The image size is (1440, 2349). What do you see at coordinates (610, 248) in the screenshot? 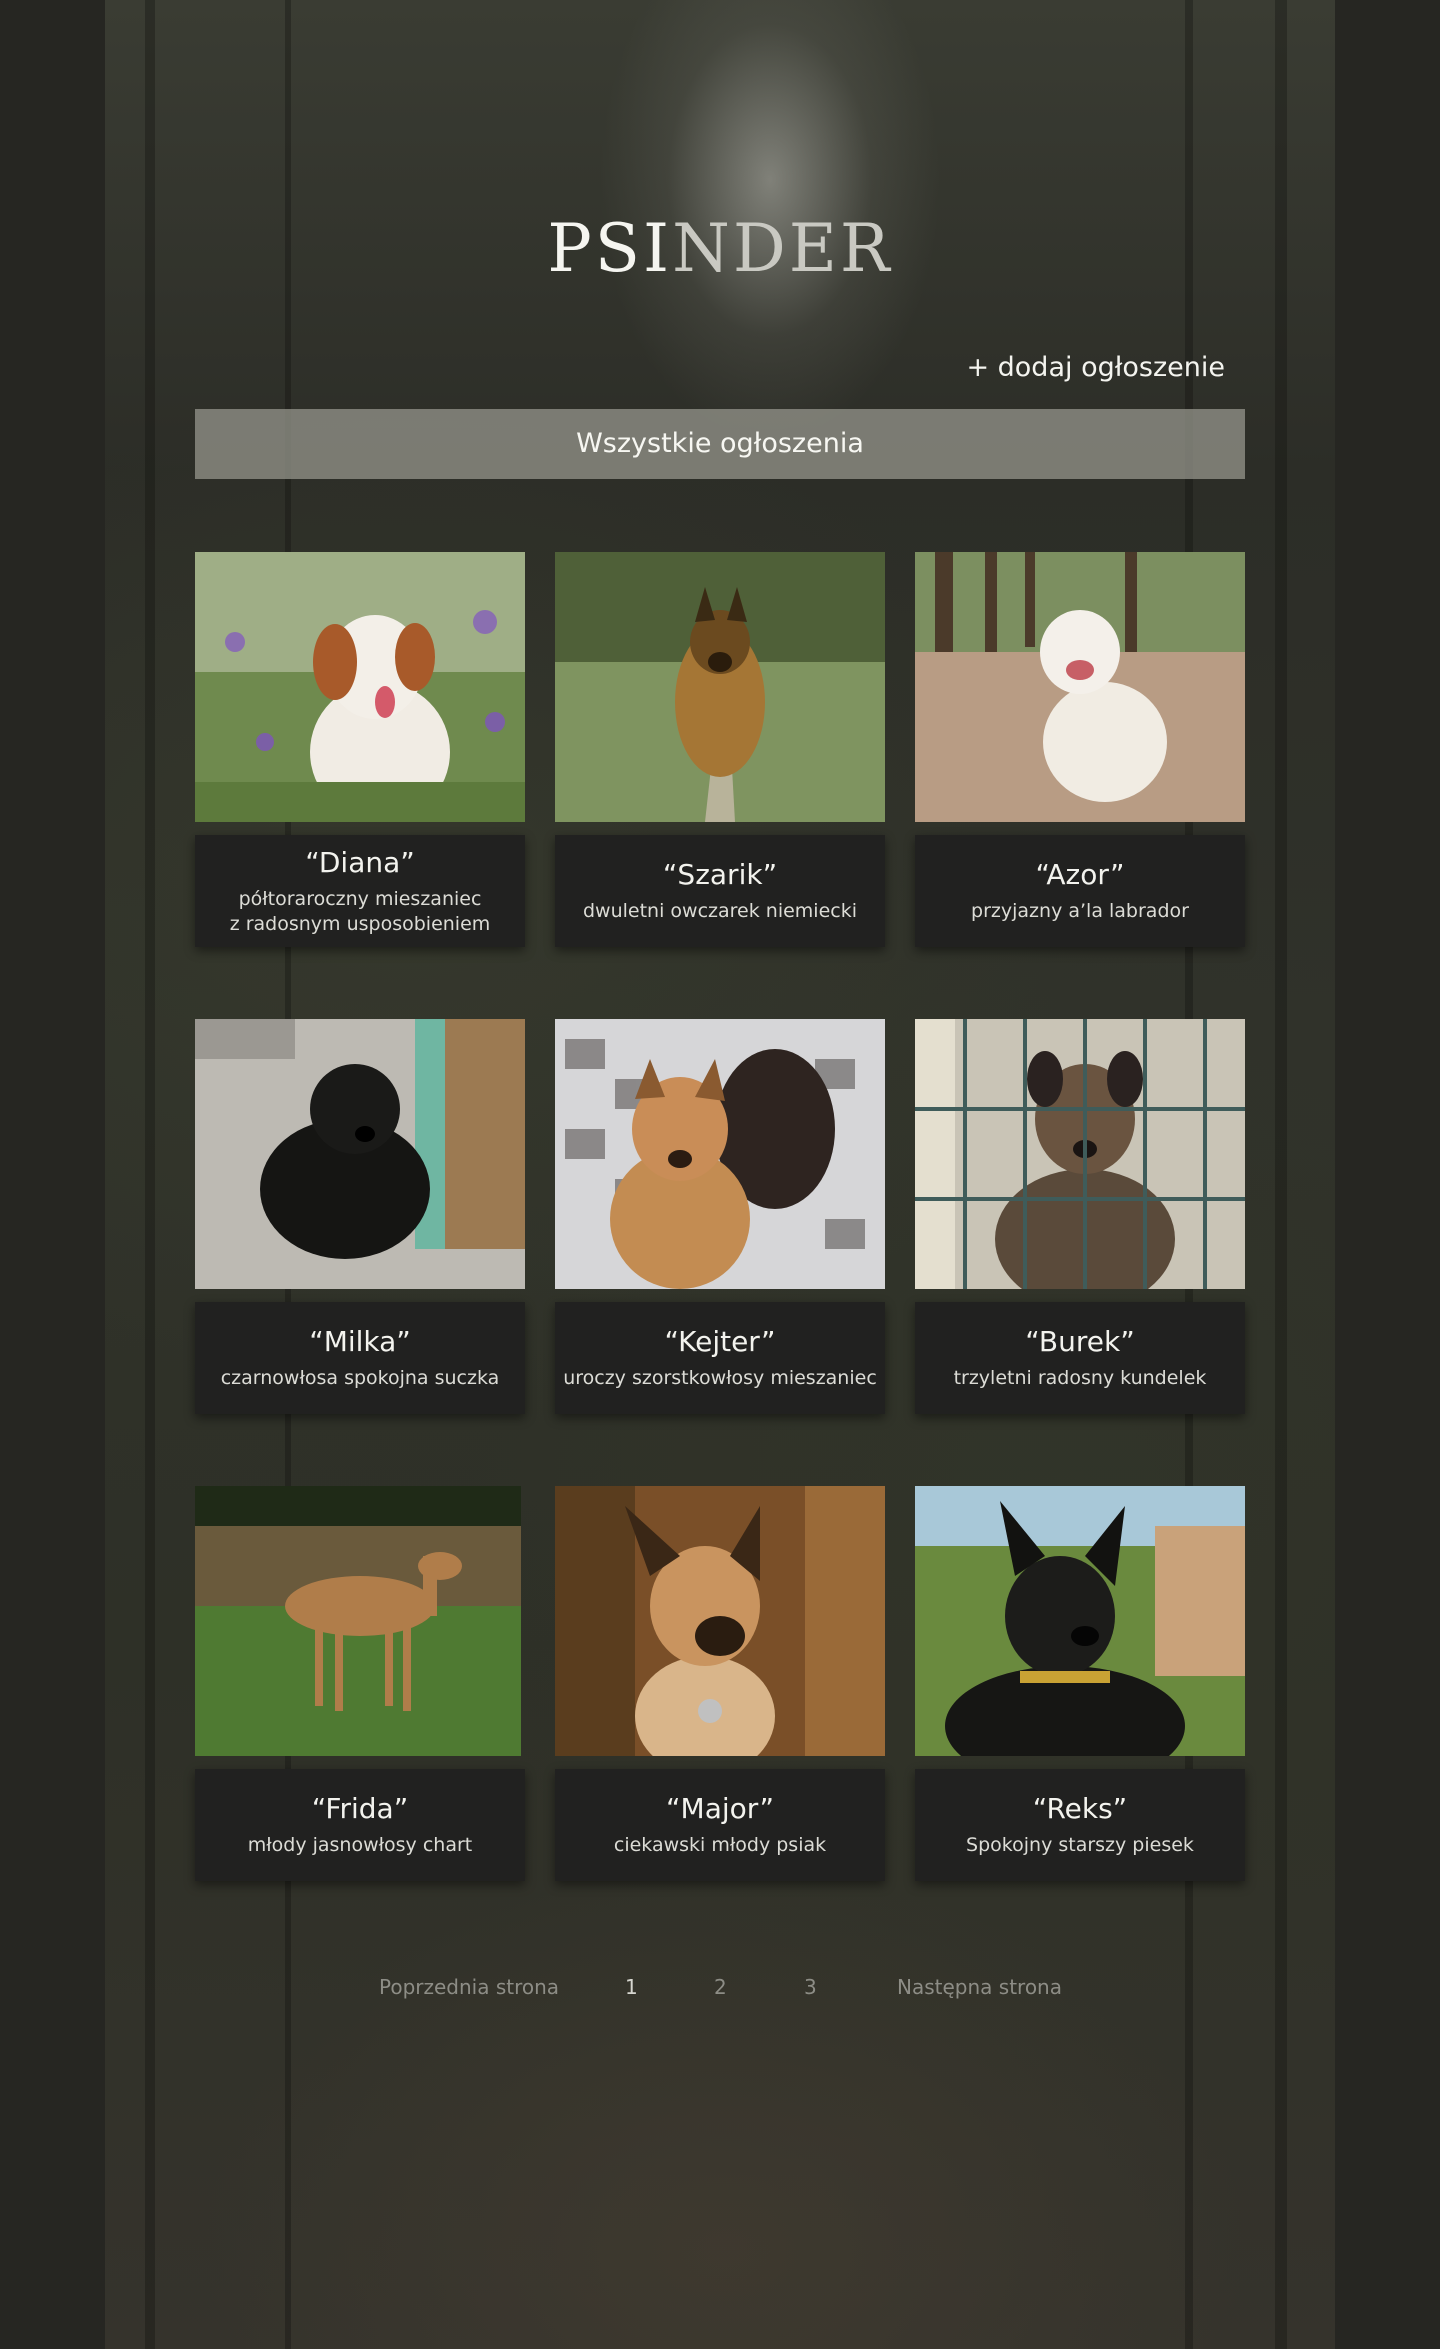
I see `logo-text-bold: PSI` at bounding box center [610, 248].